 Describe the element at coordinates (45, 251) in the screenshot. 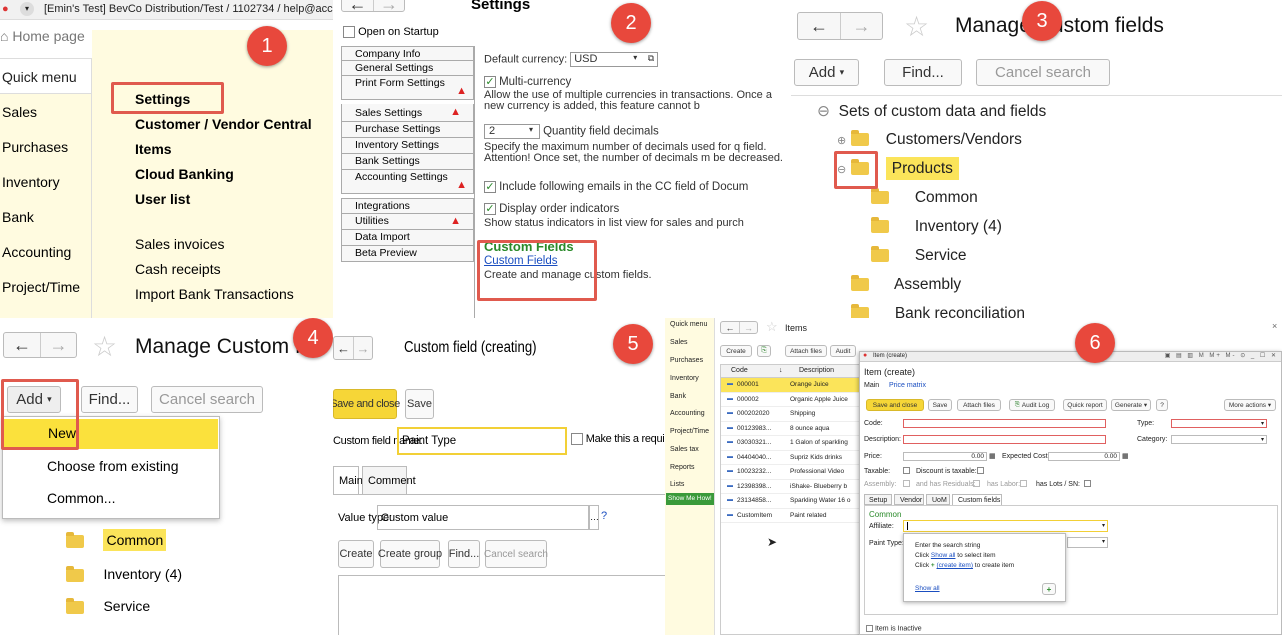

I see `nav-accounting: Accounting` at that location.